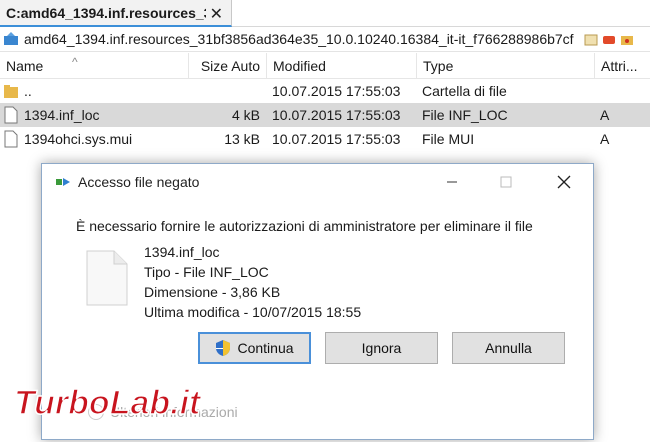 This screenshot has height=442, width=650. What do you see at coordinates (62, 115) in the screenshot?
I see `file-name: 1394.inf_loc` at bounding box center [62, 115].